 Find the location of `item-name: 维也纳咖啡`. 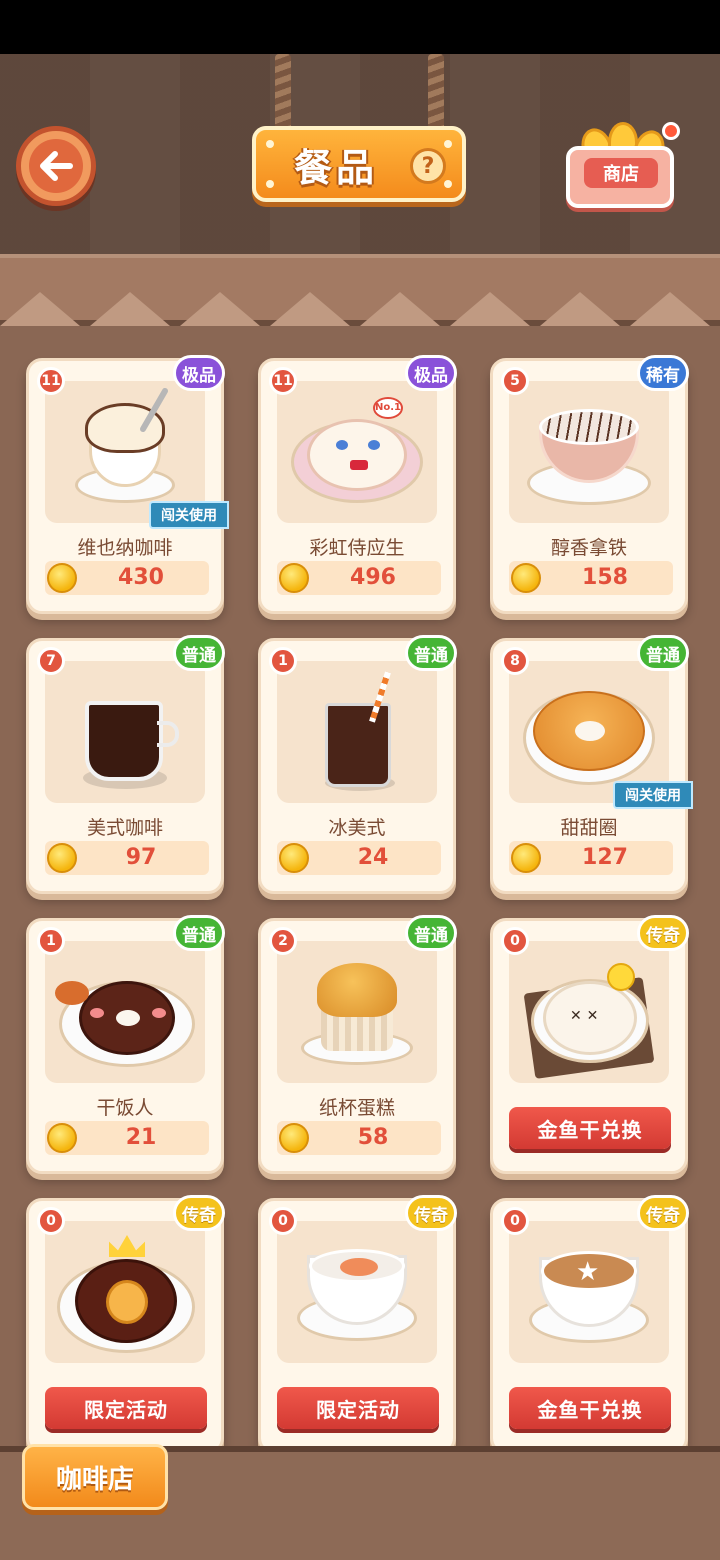

item-name: 维也纳咖啡 is located at coordinates (125, 548).